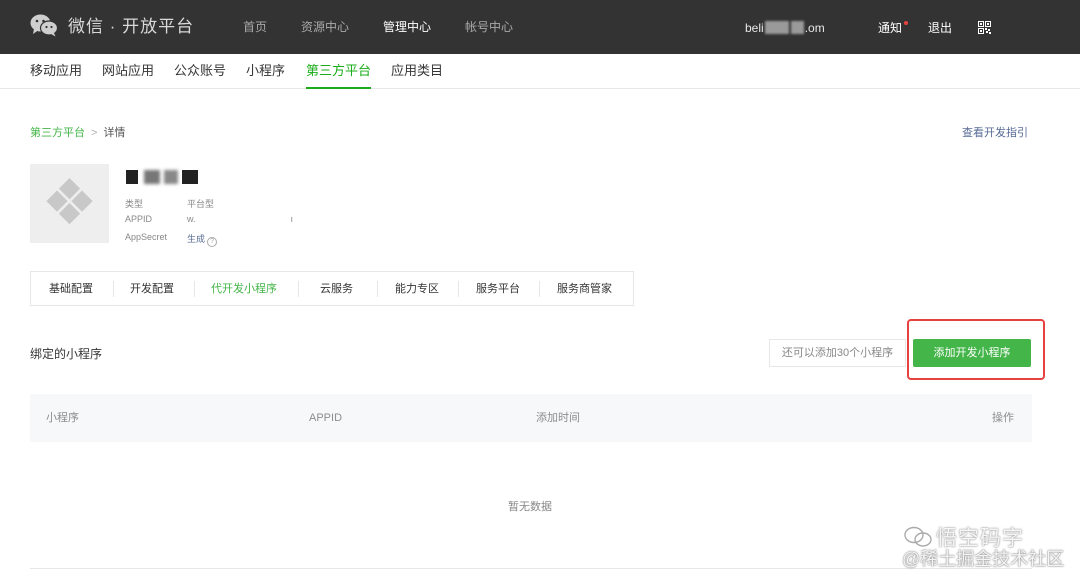 The height and width of the screenshot is (584, 1080). What do you see at coordinates (940, 28) in the screenshot?
I see `logout-link: 退出` at bounding box center [940, 28].